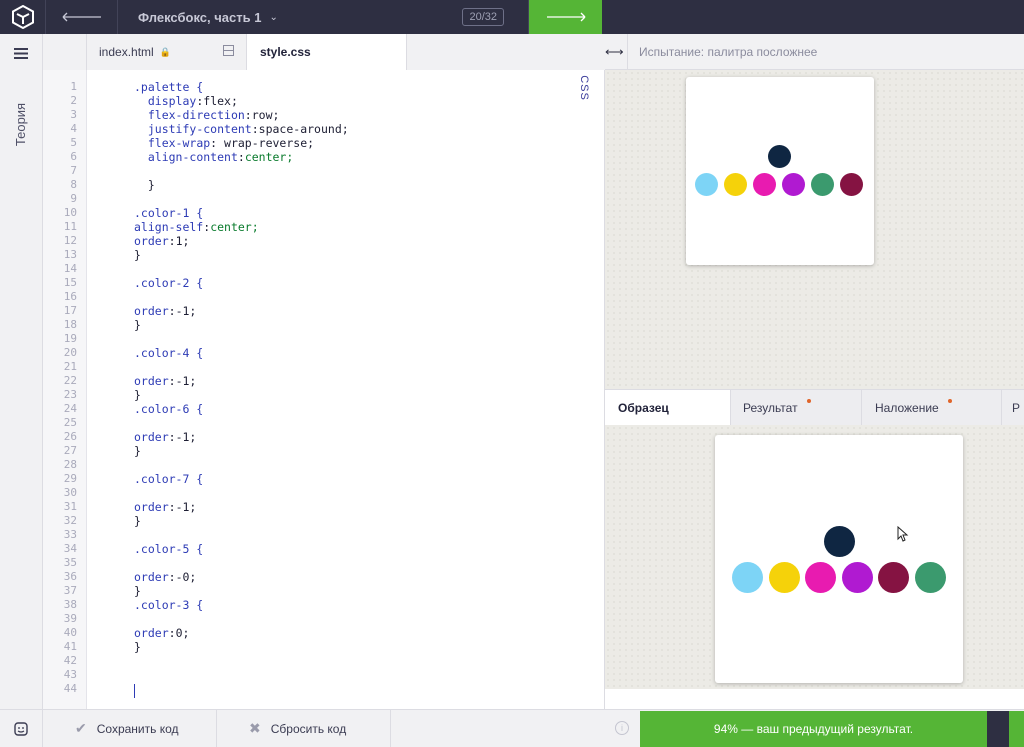 The width and height of the screenshot is (1024, 747). What do you see at coordinates (273, 17) in the screenshot?
I see `chevron-down-icon: ⌄` at bounding box center [273, 17].